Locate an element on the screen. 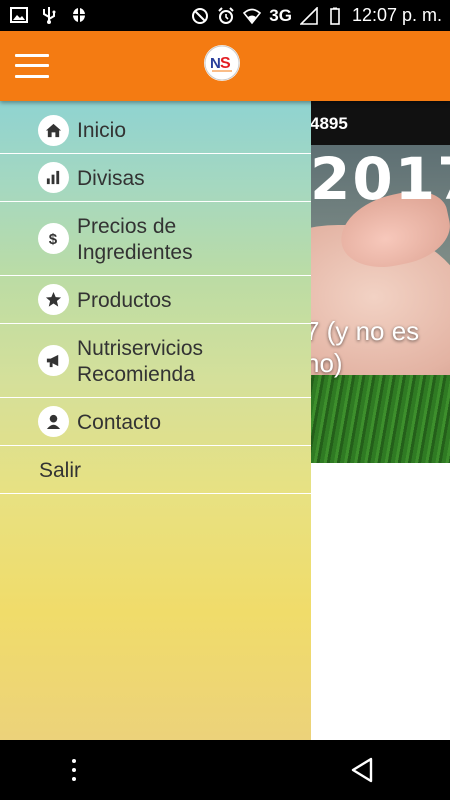 Image resolution: width=450 pixels, height=800 pixels. drawer-item-label: Productos is located at coordinates (124, 300).